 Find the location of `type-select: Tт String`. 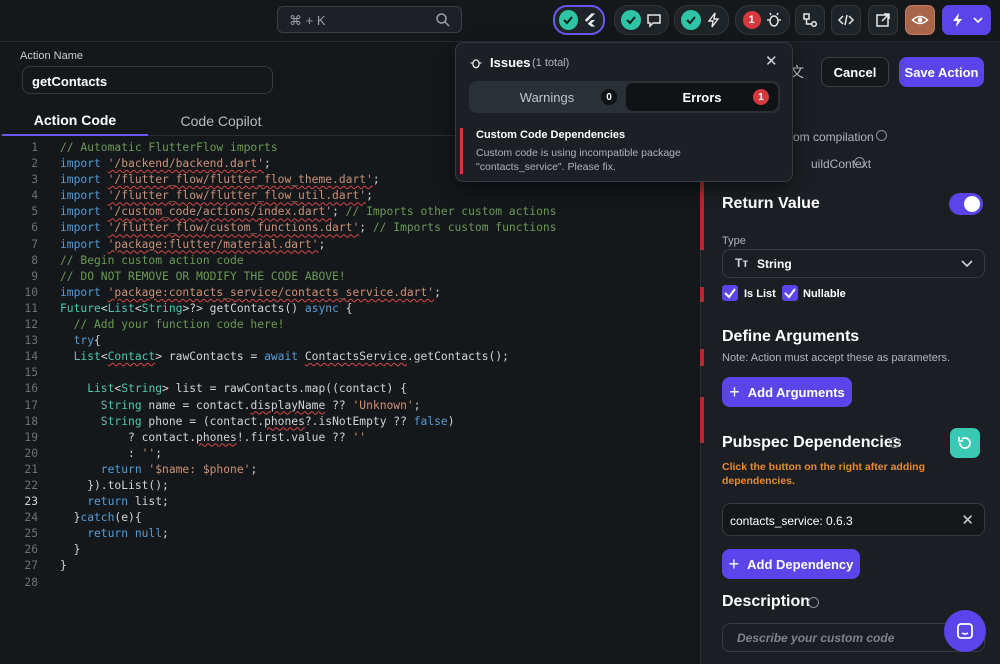

type-select: Tт String is located at coordinates (853, 263).